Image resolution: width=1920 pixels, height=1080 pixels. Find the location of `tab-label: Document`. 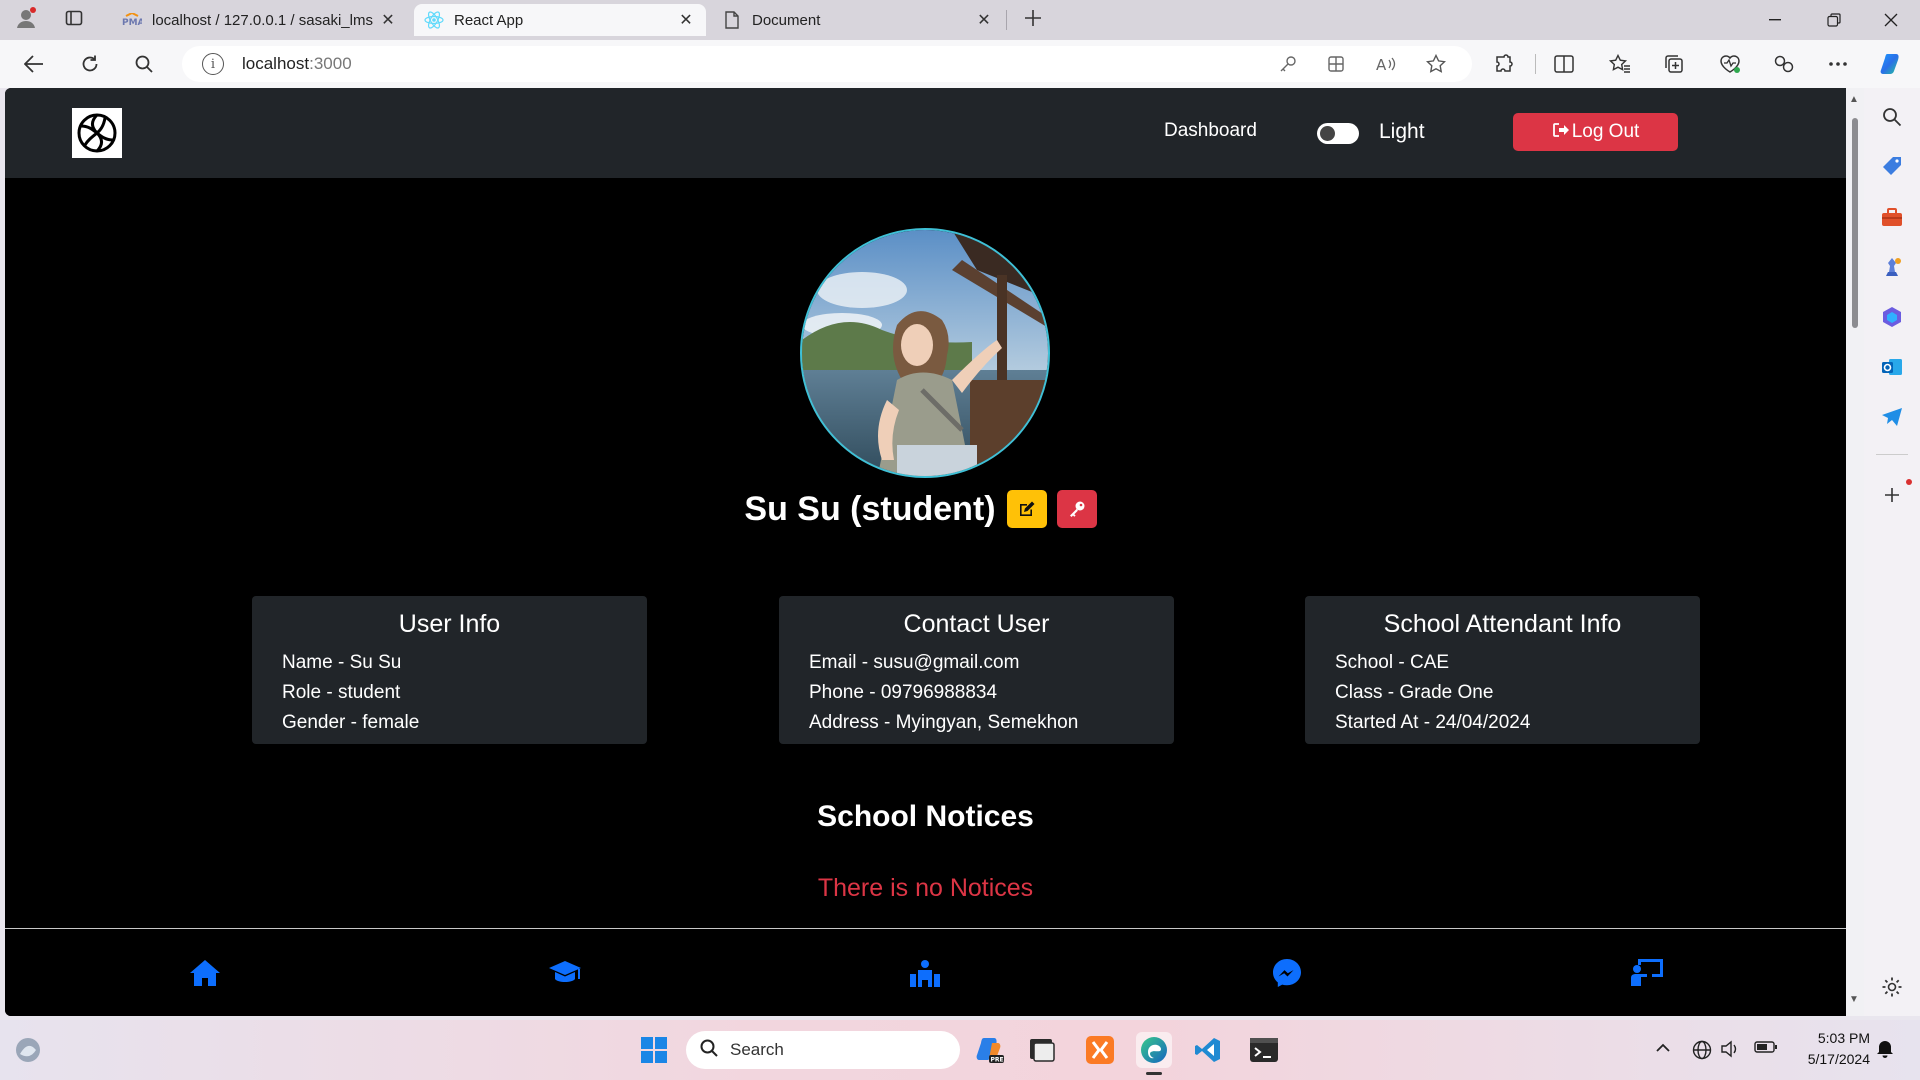

tab-label: Document is located at coordinates (786, 20).